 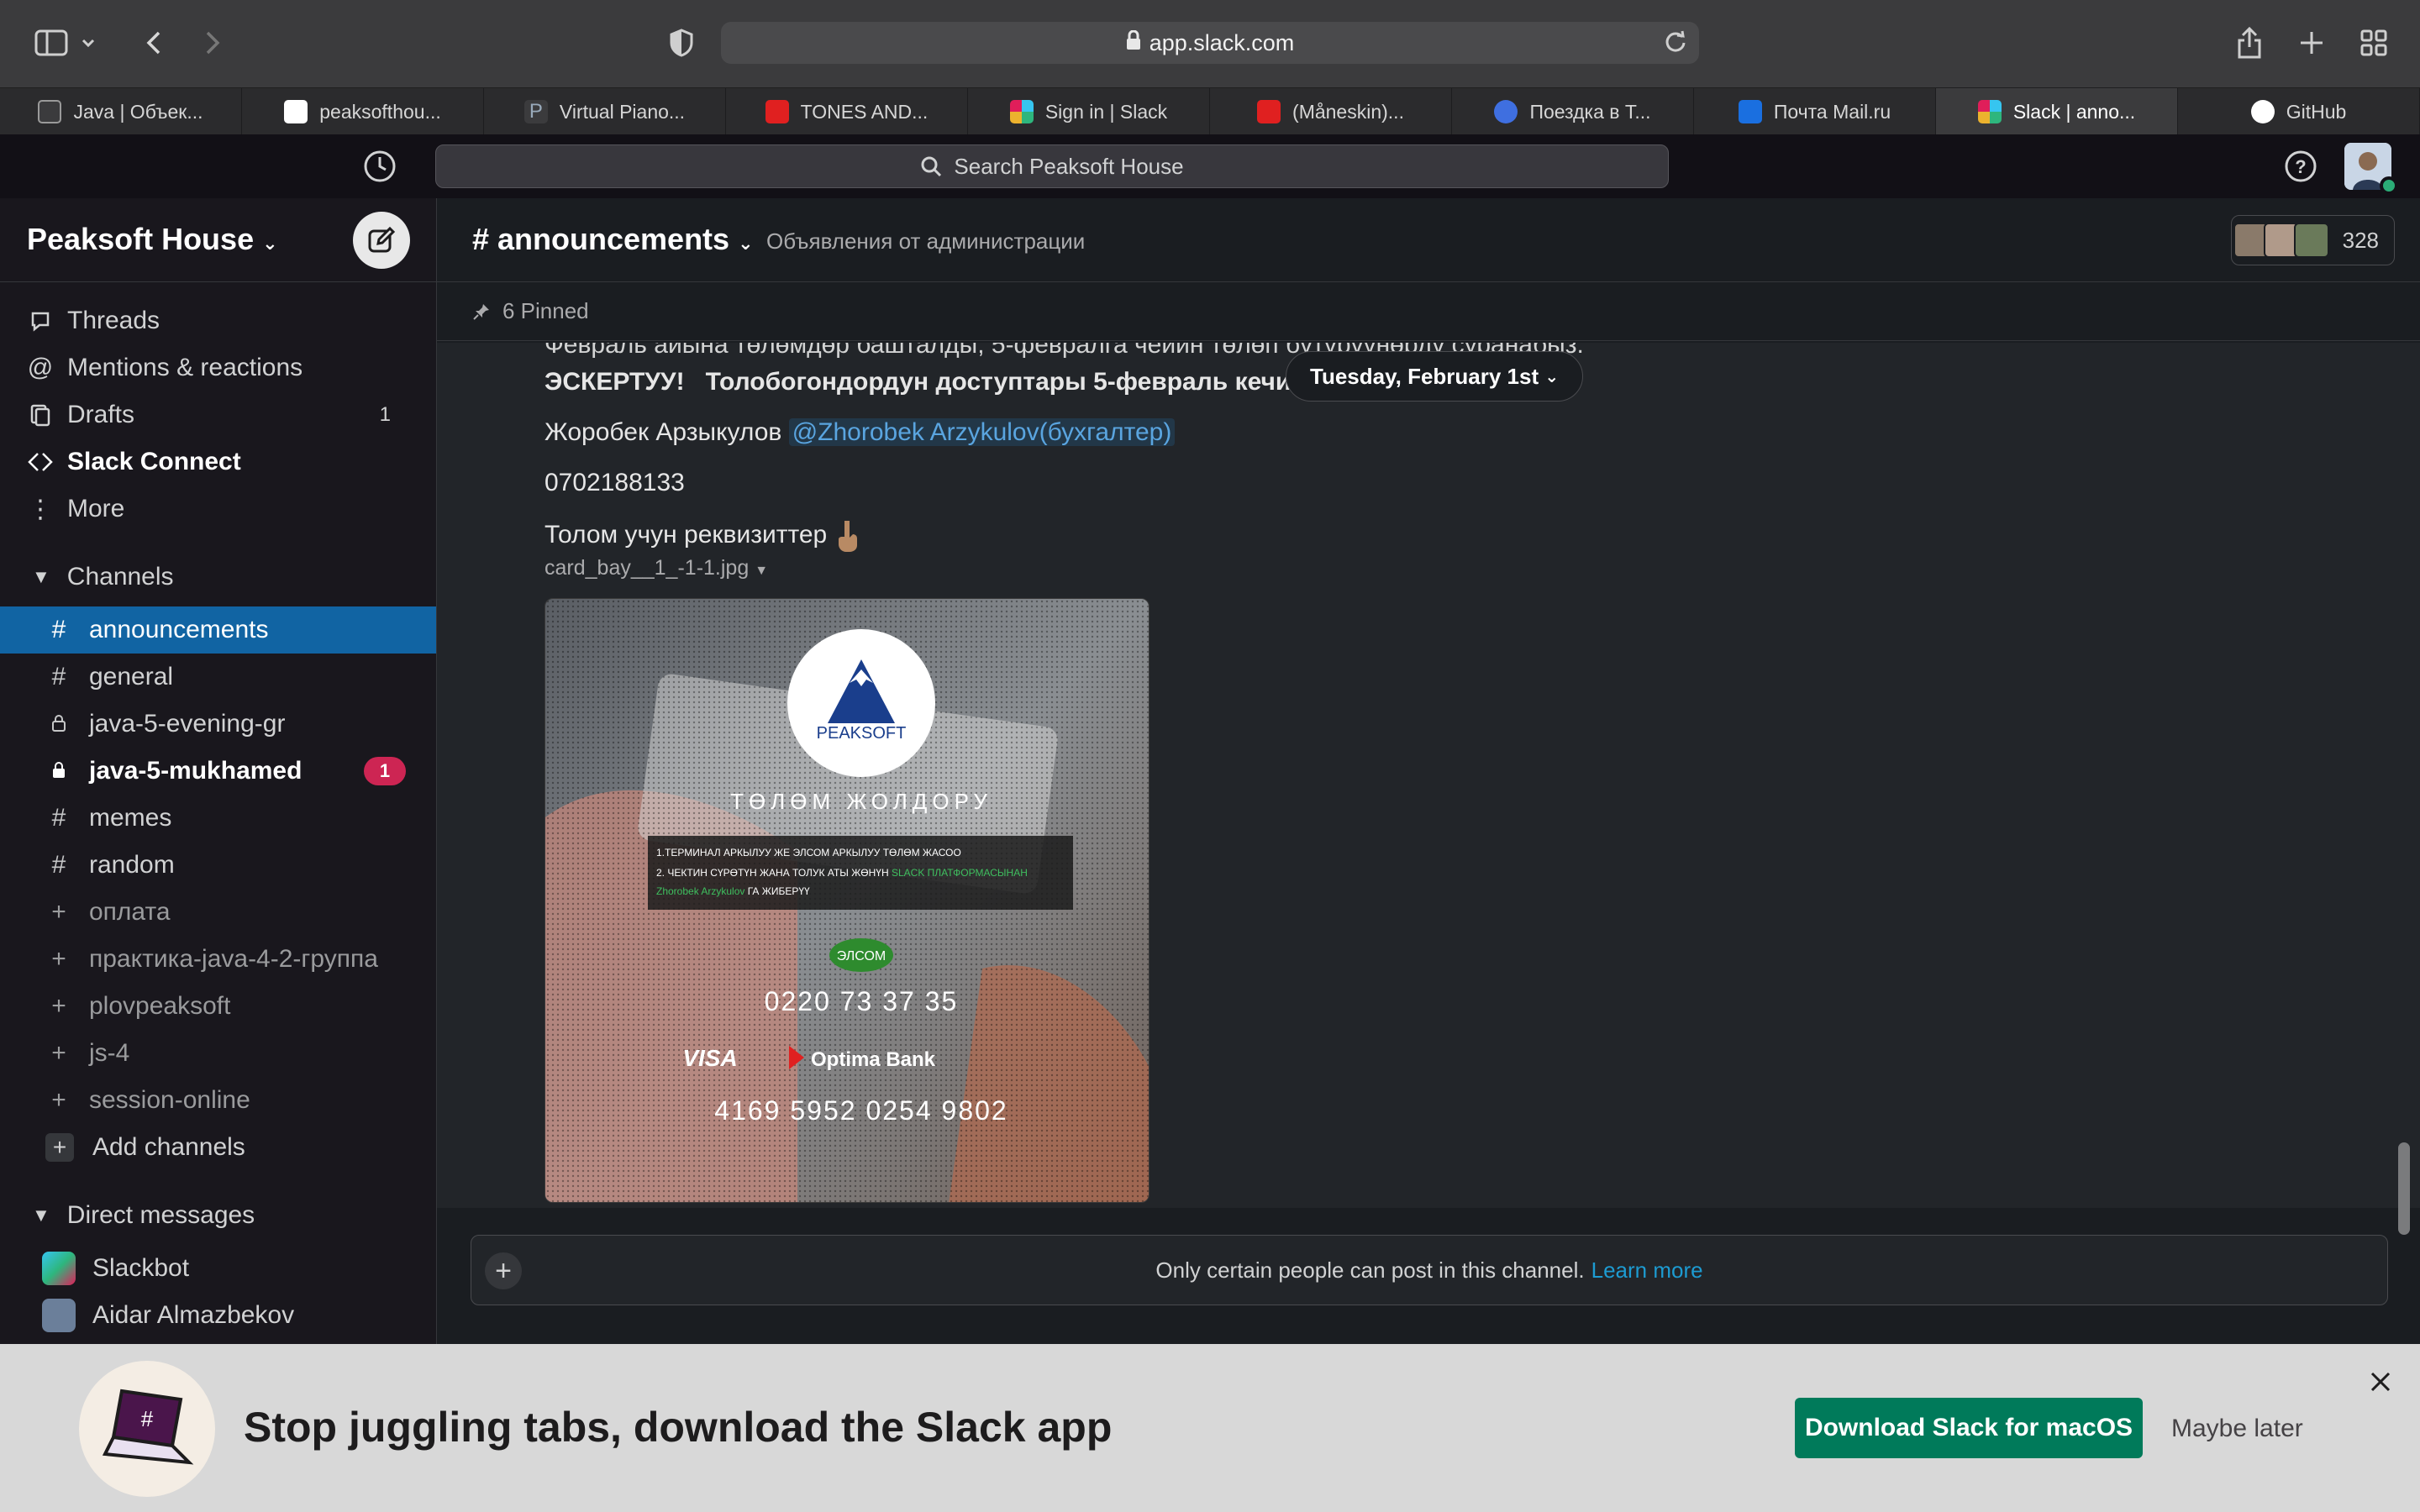 I want to click on user-mention: @Zhorobek Arzykulov(бухгалтер), so click(x=982, y=432).